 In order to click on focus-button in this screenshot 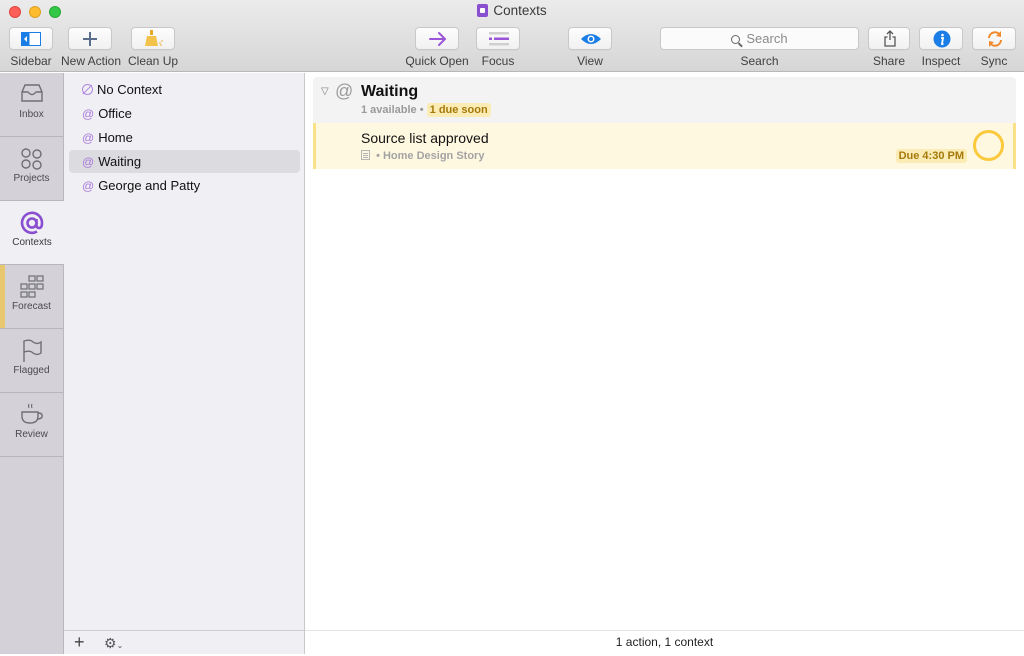, I will do `click(498, 38)`.